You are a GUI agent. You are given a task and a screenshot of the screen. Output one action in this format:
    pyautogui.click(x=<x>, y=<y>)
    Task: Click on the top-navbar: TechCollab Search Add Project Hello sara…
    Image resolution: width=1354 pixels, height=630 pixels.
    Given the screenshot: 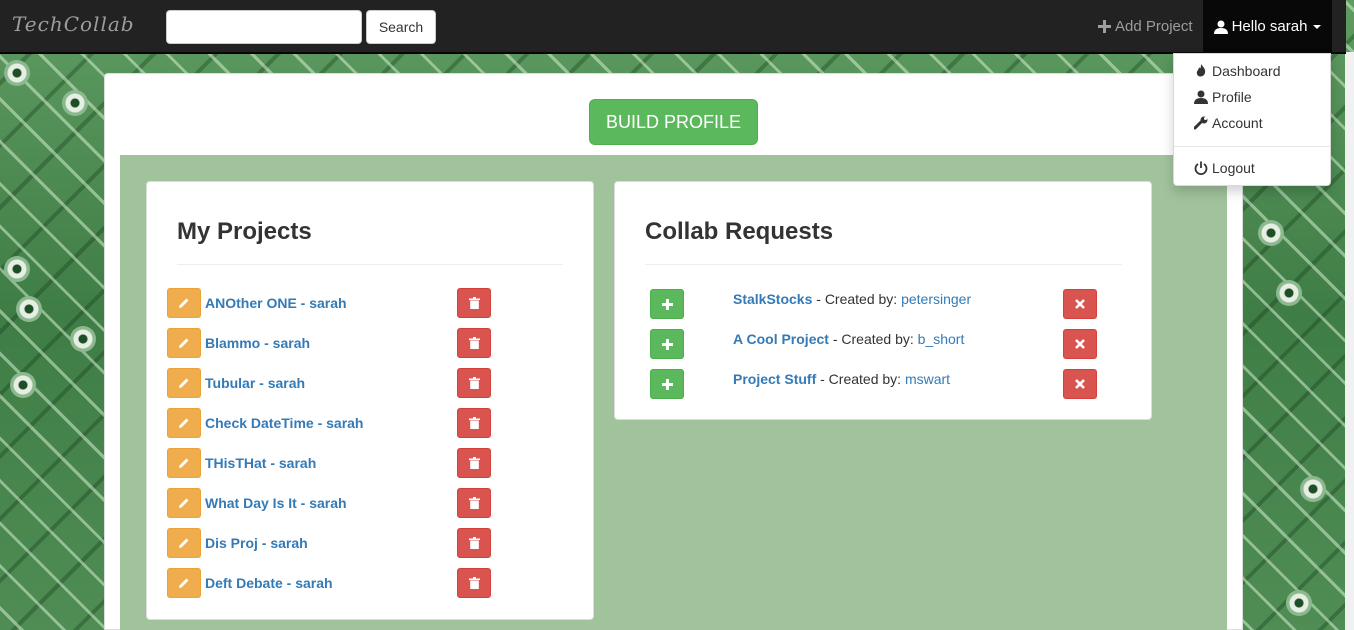 What is the action you would take?
    pyautogui.click(x=673, y=26)
    